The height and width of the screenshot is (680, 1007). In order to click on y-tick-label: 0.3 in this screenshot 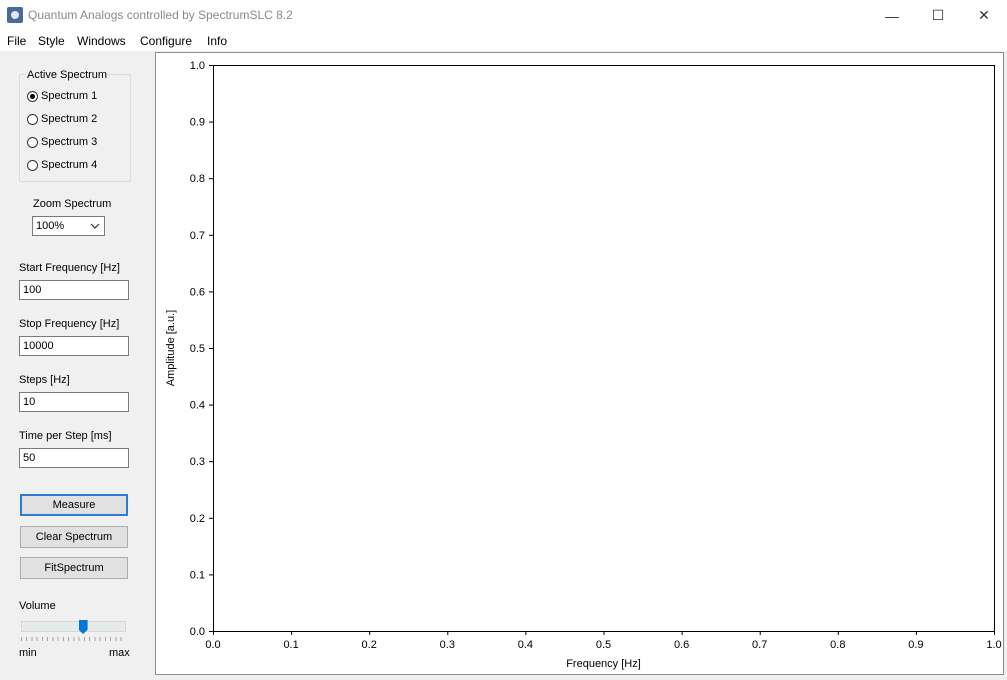, I will do `click(197, 462)`.